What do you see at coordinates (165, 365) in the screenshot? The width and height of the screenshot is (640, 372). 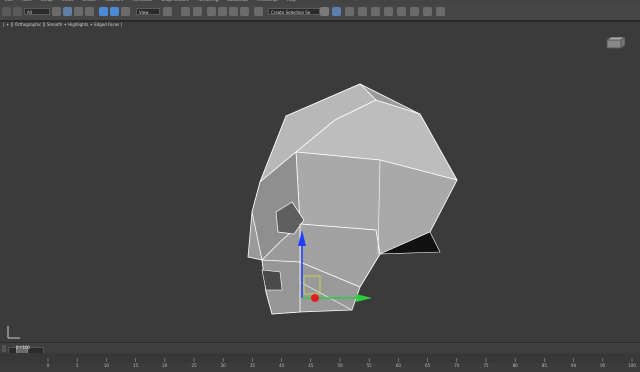 I see `time-tick-label: 20` at bounding box center [165, 365].